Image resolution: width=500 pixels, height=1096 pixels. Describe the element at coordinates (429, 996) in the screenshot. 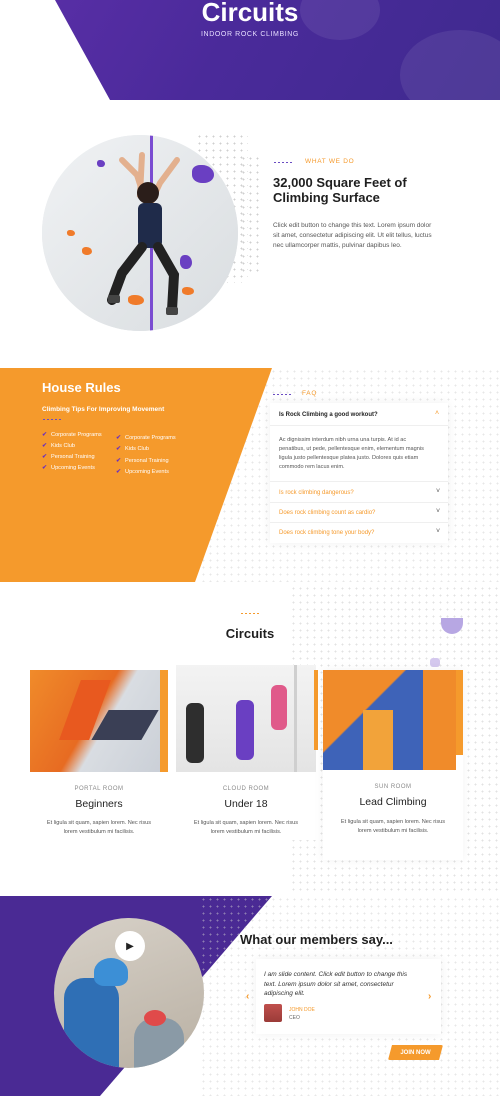

I see `chevron-right-icon: ›` at that location.